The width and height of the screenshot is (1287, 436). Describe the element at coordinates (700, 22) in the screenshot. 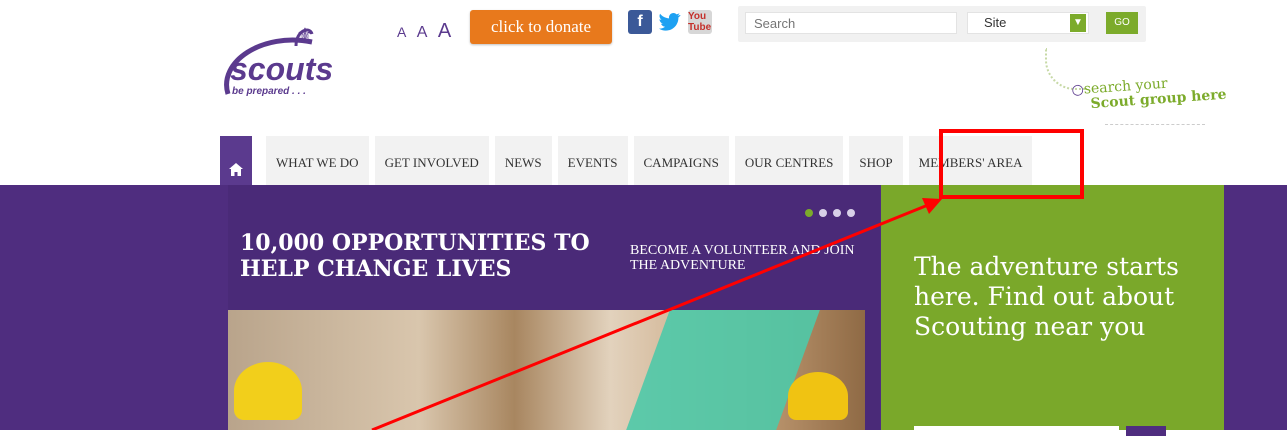

I see `youtube-icon: You Tube` at that location.